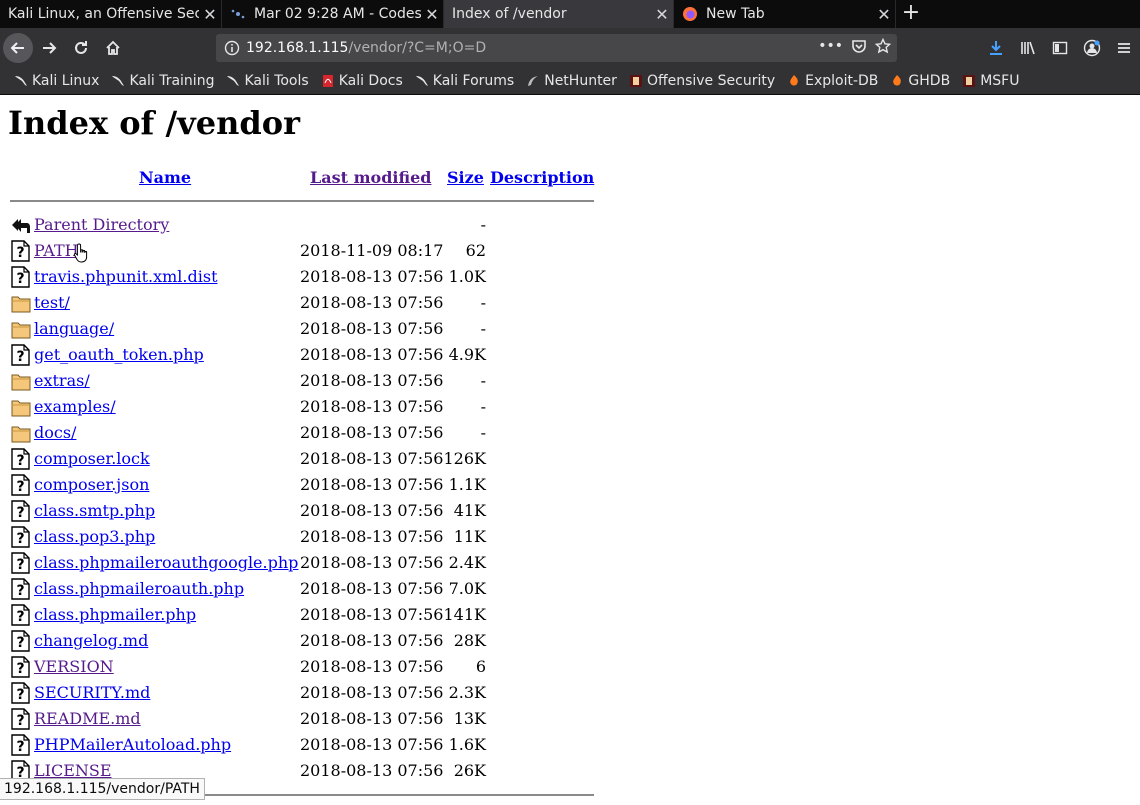 The image size is (1140, 805). Describe the element at coordinates (859, 46) in the screenshot. I see `pocket-icon` at that location.